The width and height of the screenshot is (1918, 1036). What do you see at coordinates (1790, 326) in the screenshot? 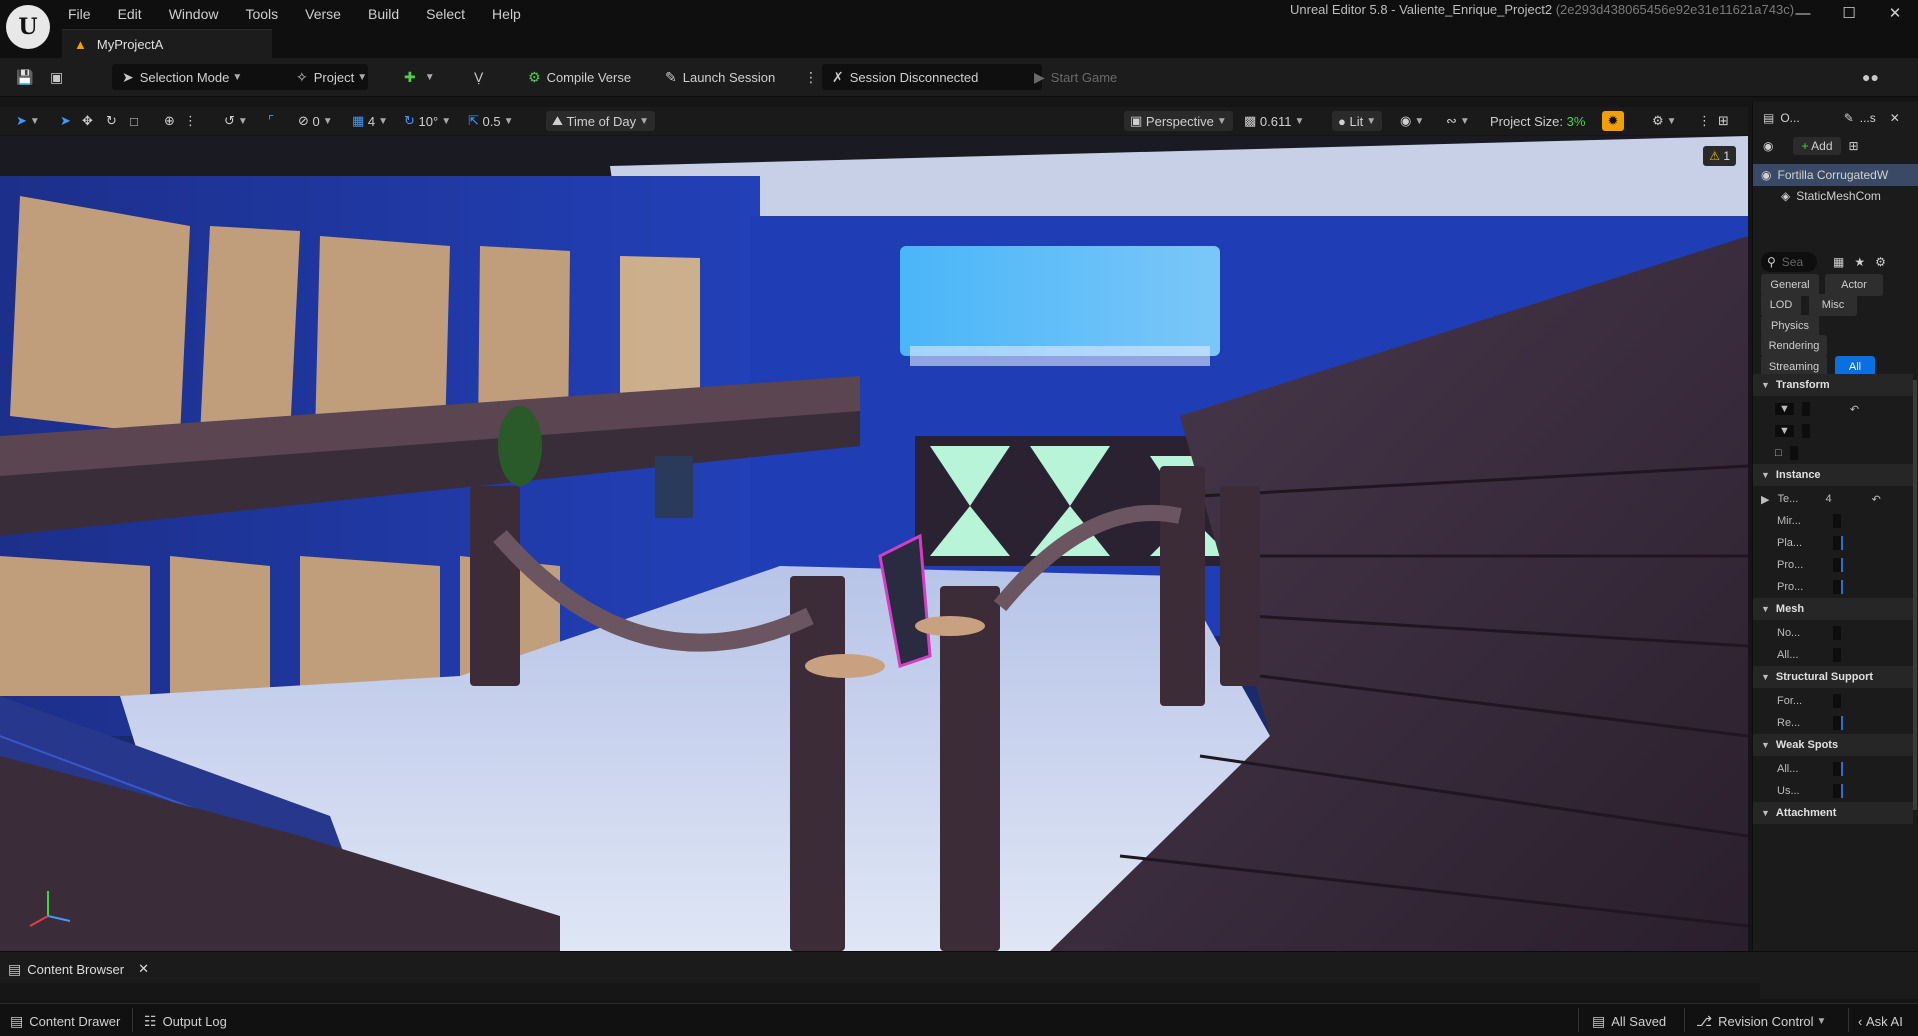
I see `category-physics: Physics` at bounding box center [1790, 326].